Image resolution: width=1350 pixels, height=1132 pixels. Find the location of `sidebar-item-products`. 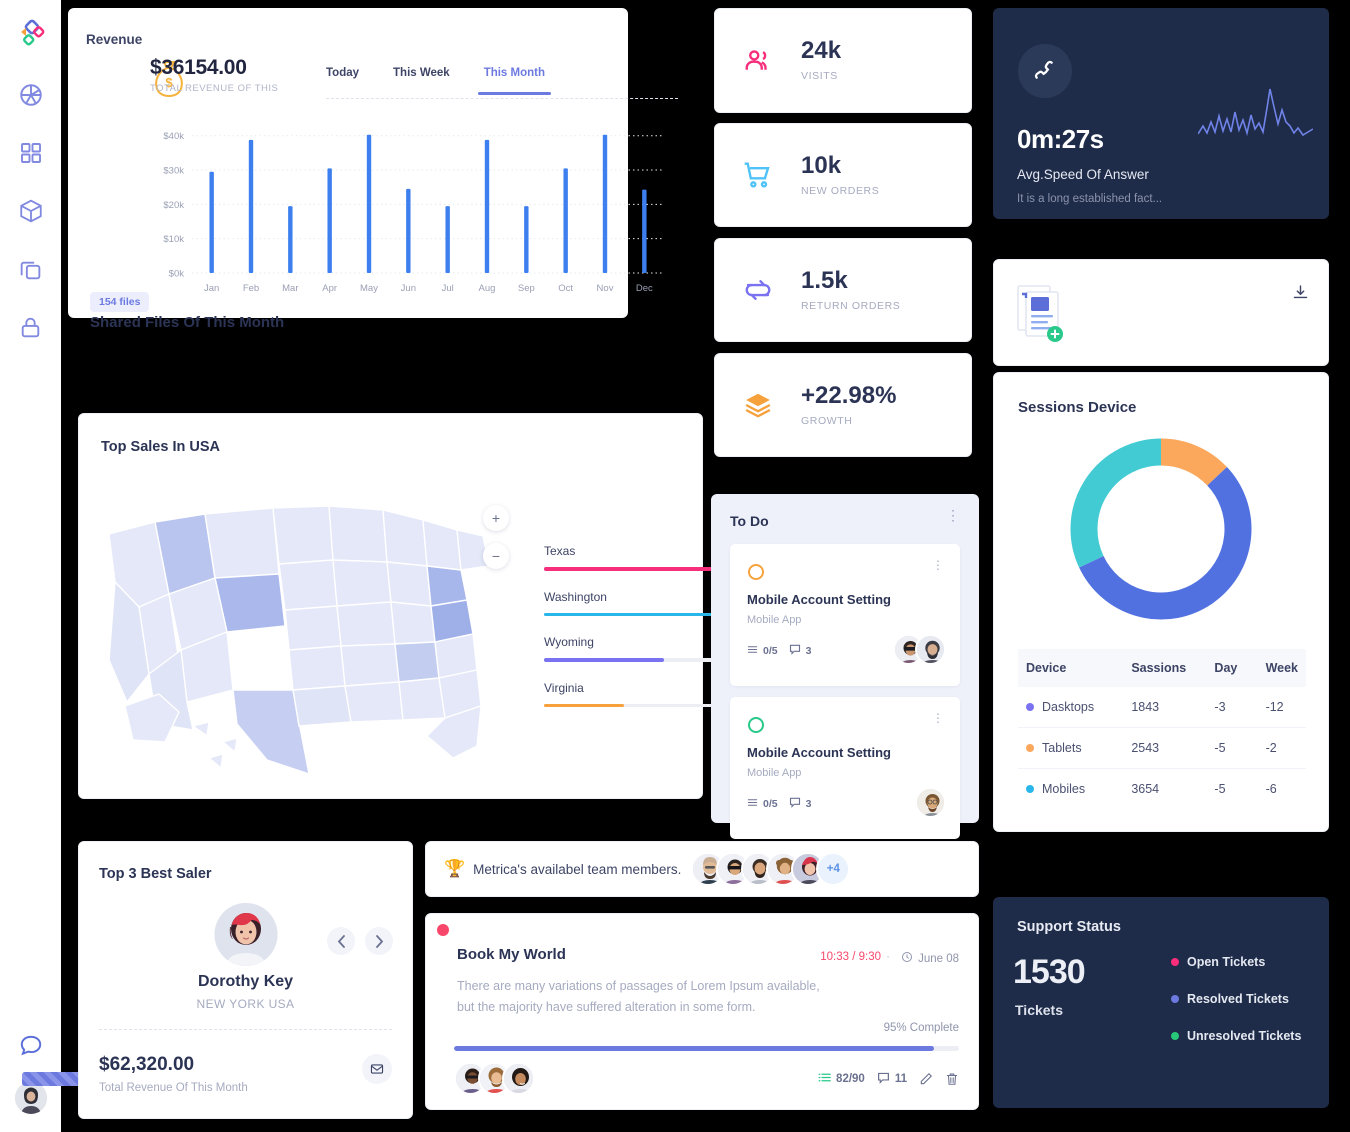

sidebar-item-products is located at coordinates (31, 211).